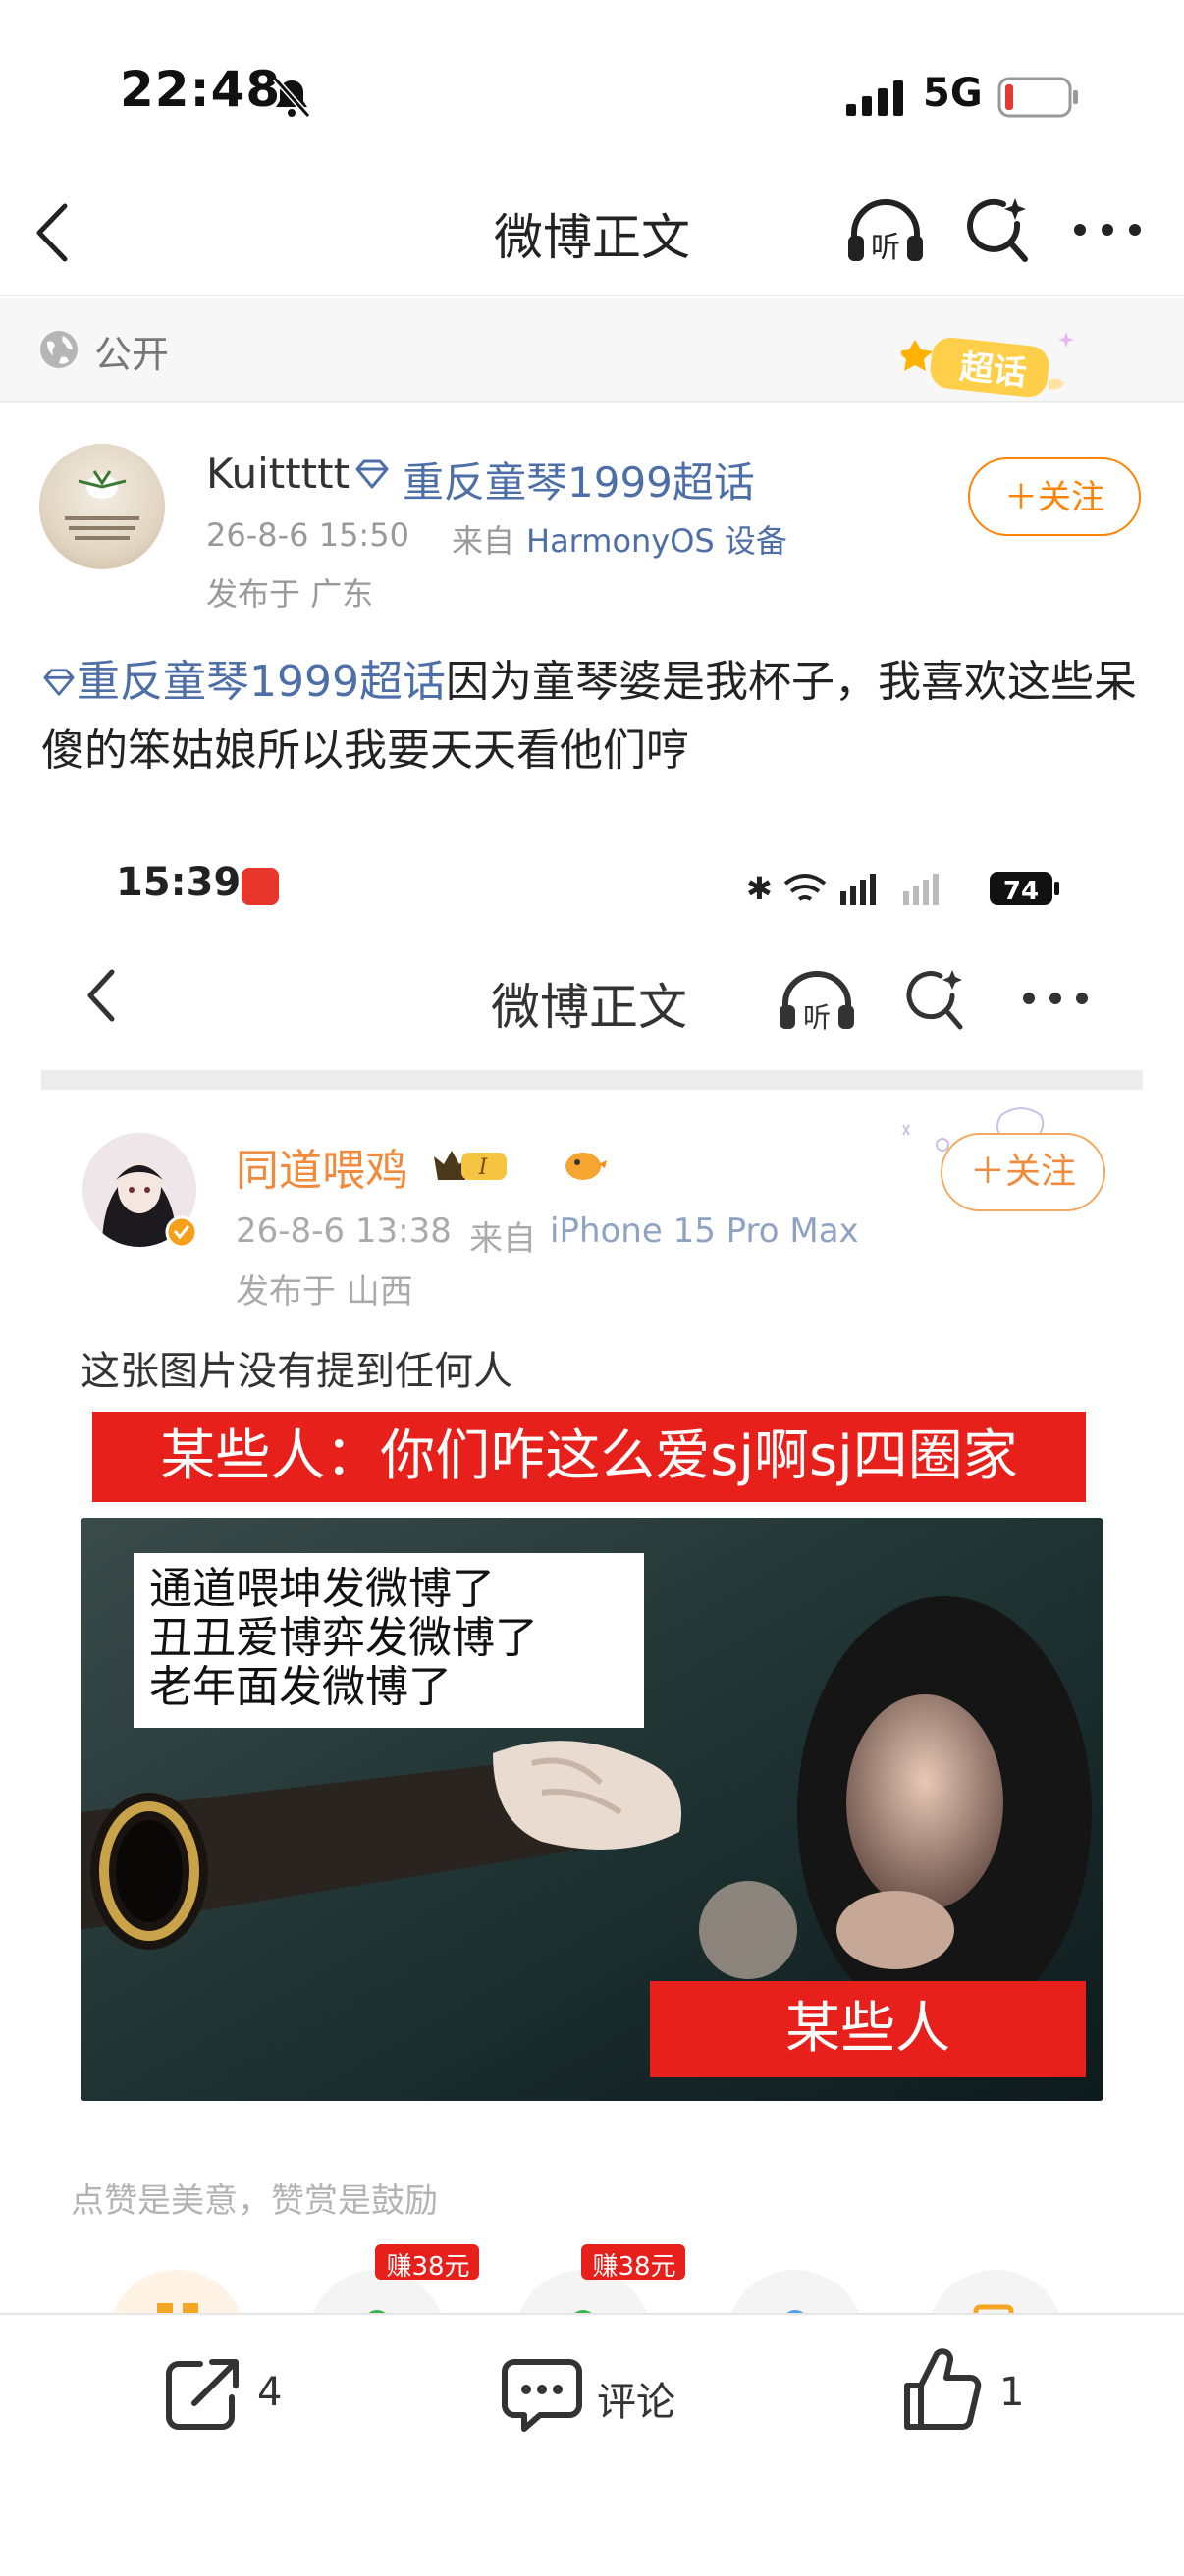  Describe the element at coordinates (953, 93) in the screenshot. I see `network-label: 5G` at that location.